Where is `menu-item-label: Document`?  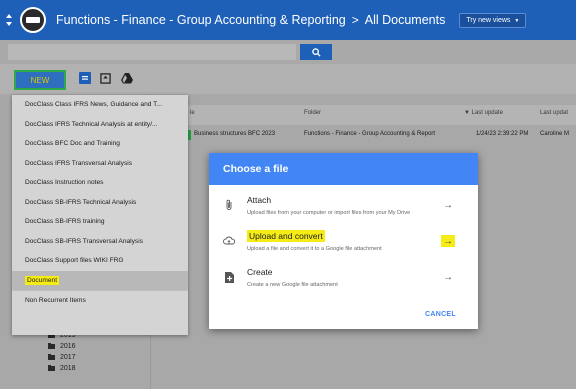
menu-item-label: Document is located at coordinates (42, 280).